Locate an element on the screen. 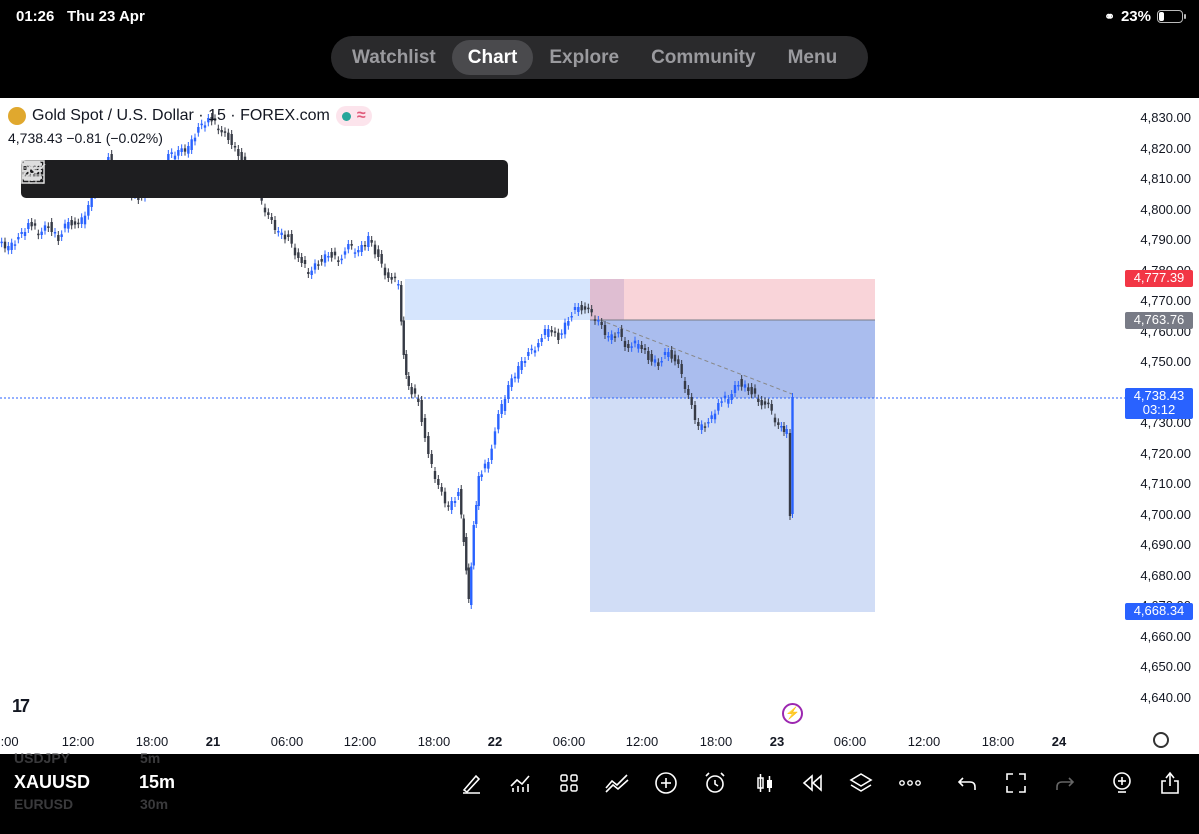  price-axis-label: 4,750.00 is located at coordinates (1165, 361).